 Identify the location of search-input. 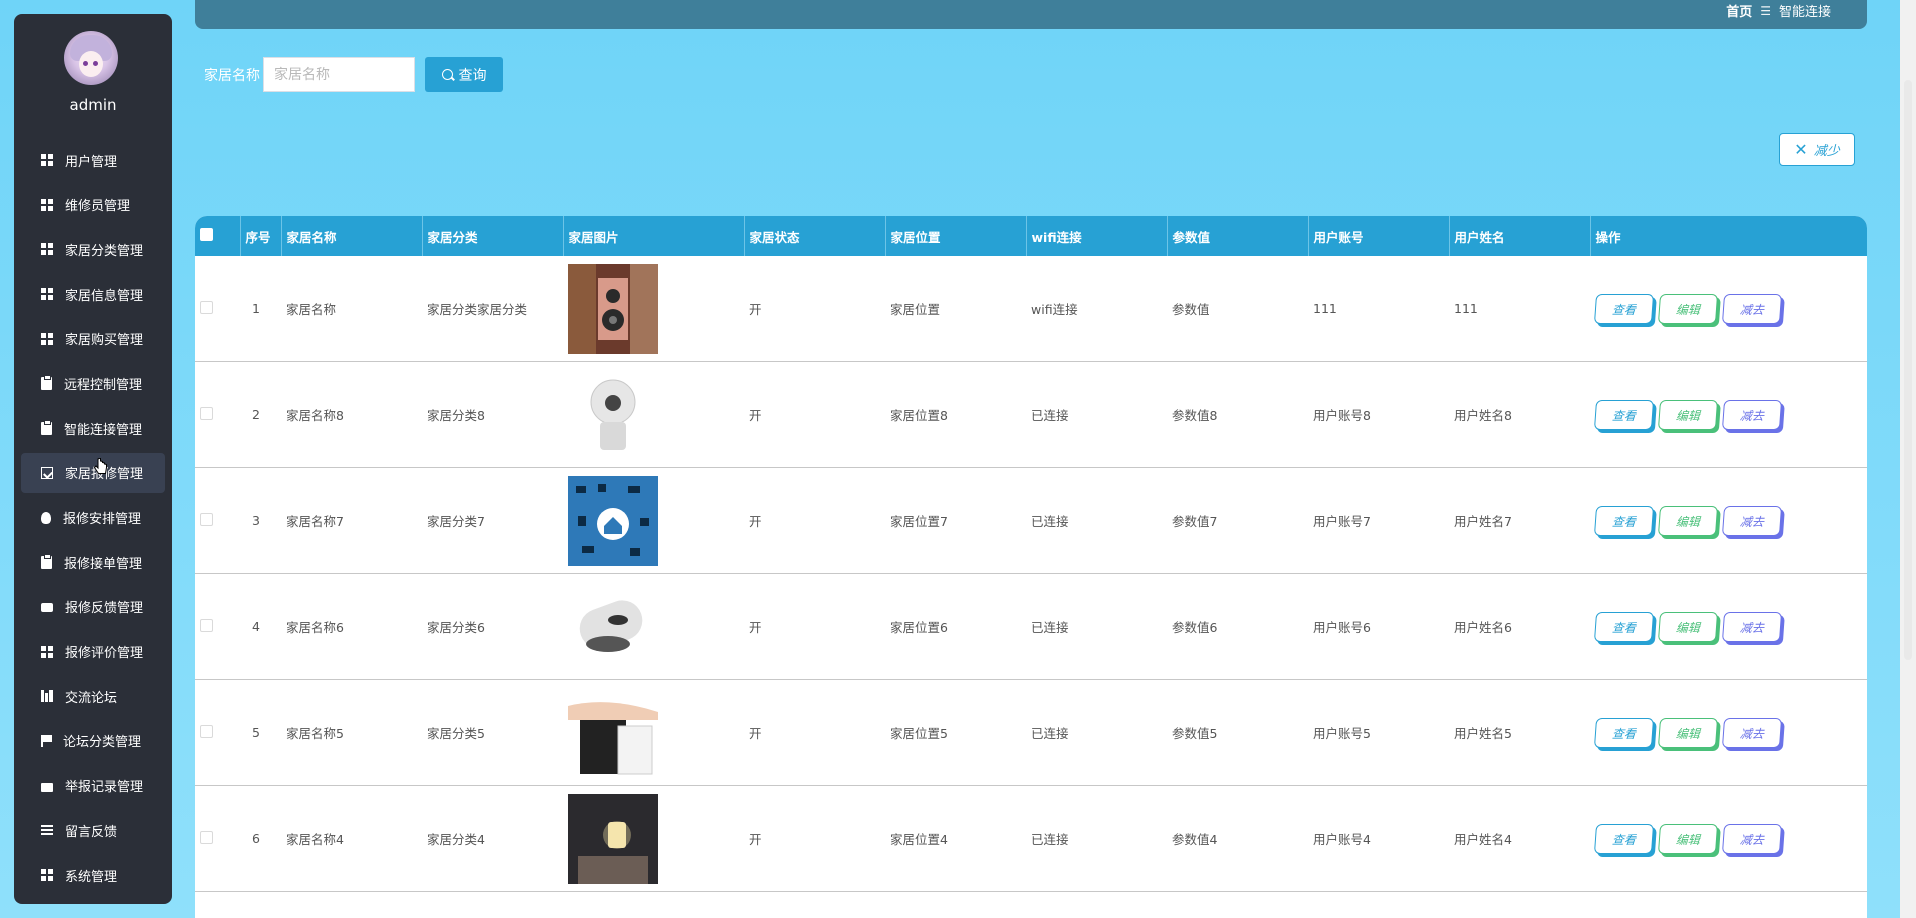
(339, 74).